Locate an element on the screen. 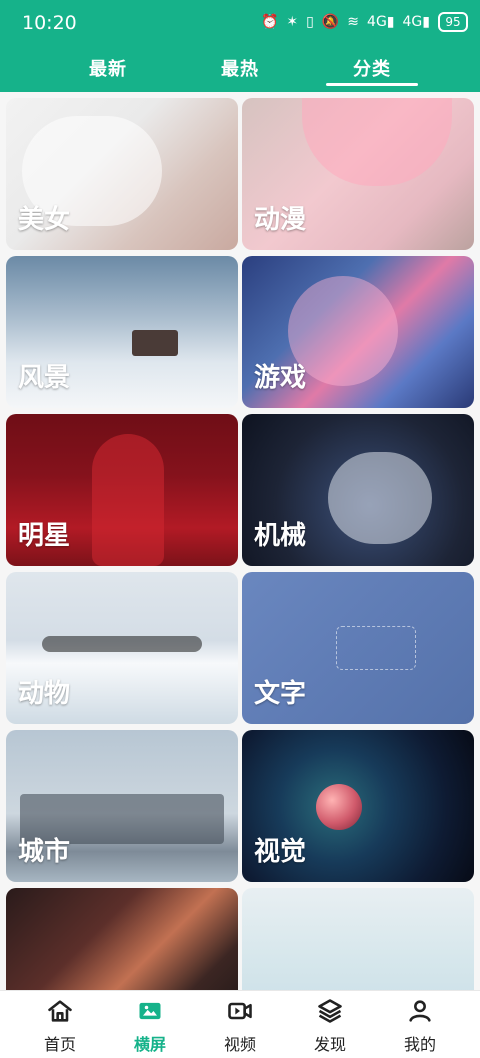 This screenshot has width=480, height=1058. status-bar: 10:20 ⏰ ✶ ▯ 🔕 ≋ 4G▮ 4G▮ 95 is located at coordinates (240, 22).